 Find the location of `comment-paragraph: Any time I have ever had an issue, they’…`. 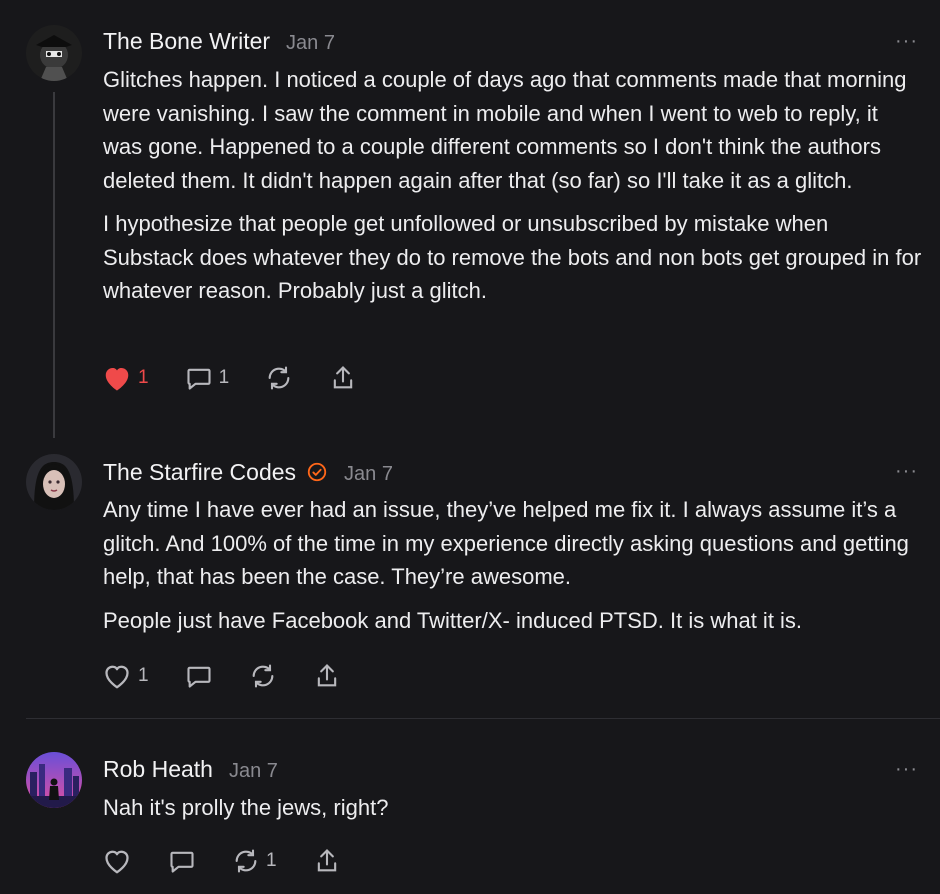

comment-paragraph: Any time I have ever had an issue, they’… is located at coordinates (506, 543).